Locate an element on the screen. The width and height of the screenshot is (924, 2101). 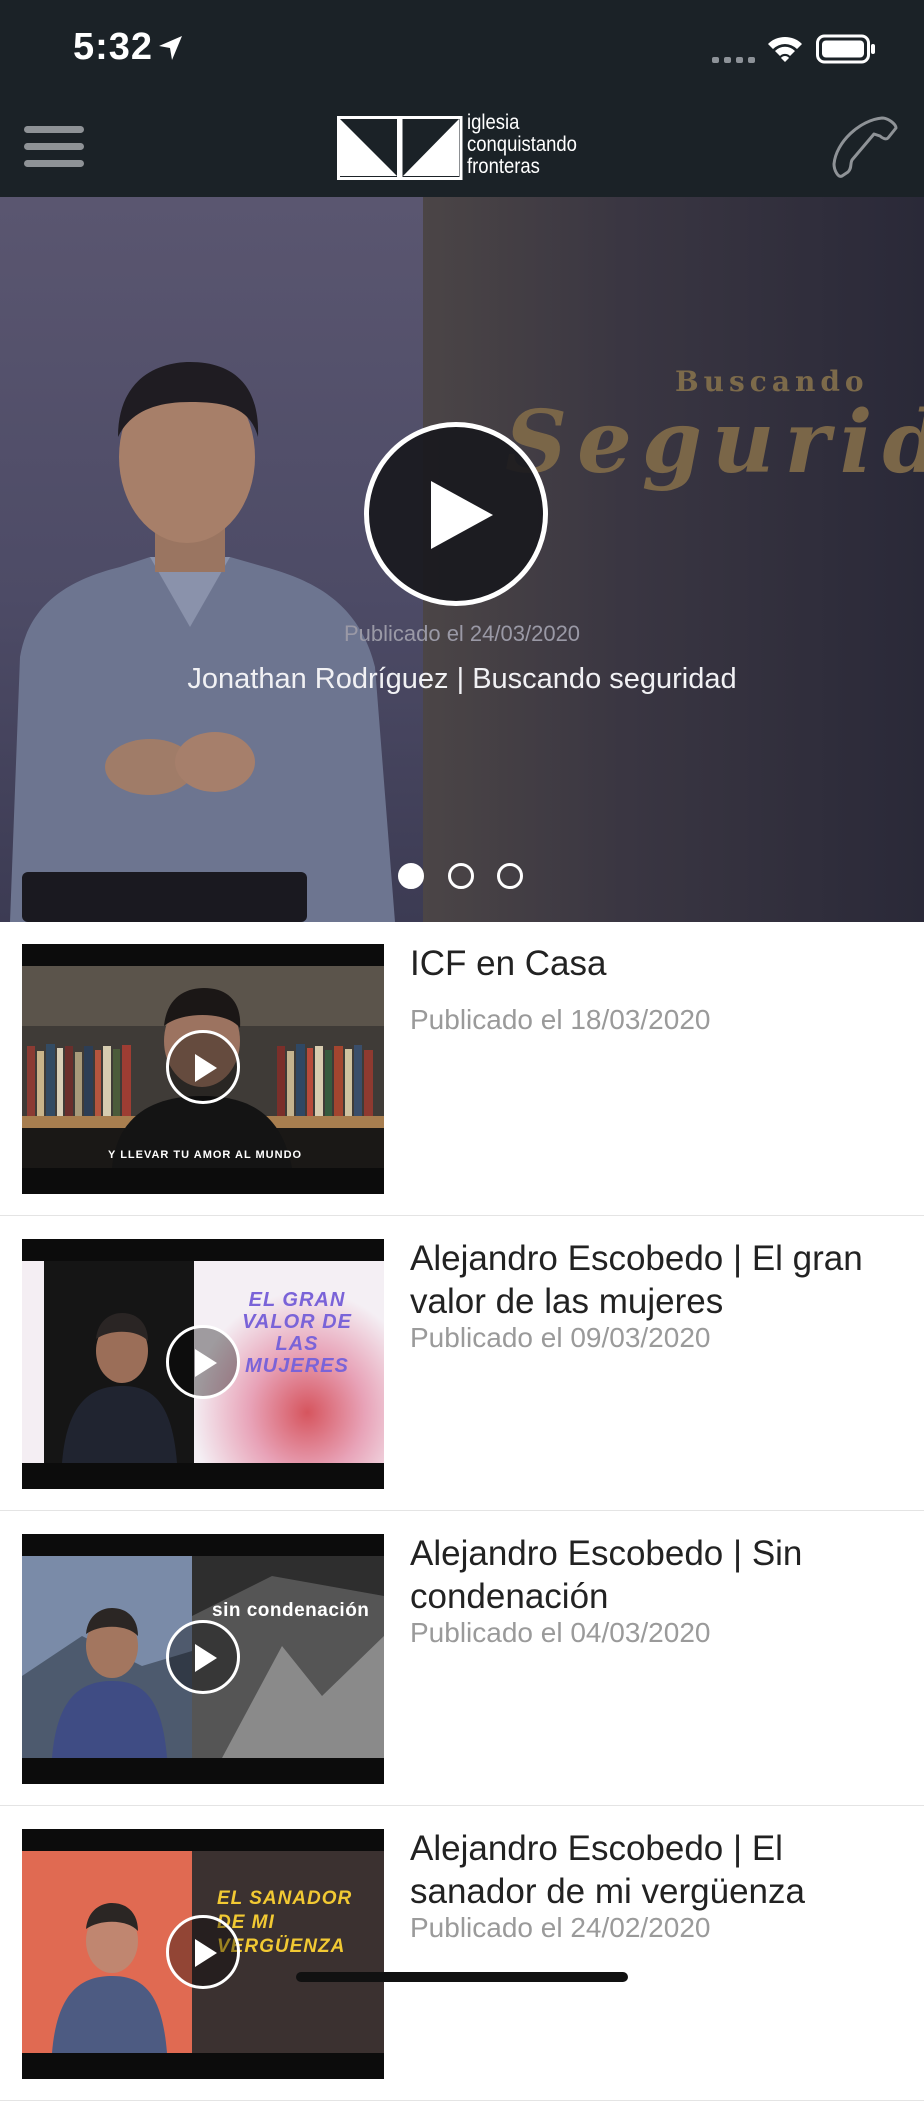
hero-play-button is located at coordinates (456, 514).